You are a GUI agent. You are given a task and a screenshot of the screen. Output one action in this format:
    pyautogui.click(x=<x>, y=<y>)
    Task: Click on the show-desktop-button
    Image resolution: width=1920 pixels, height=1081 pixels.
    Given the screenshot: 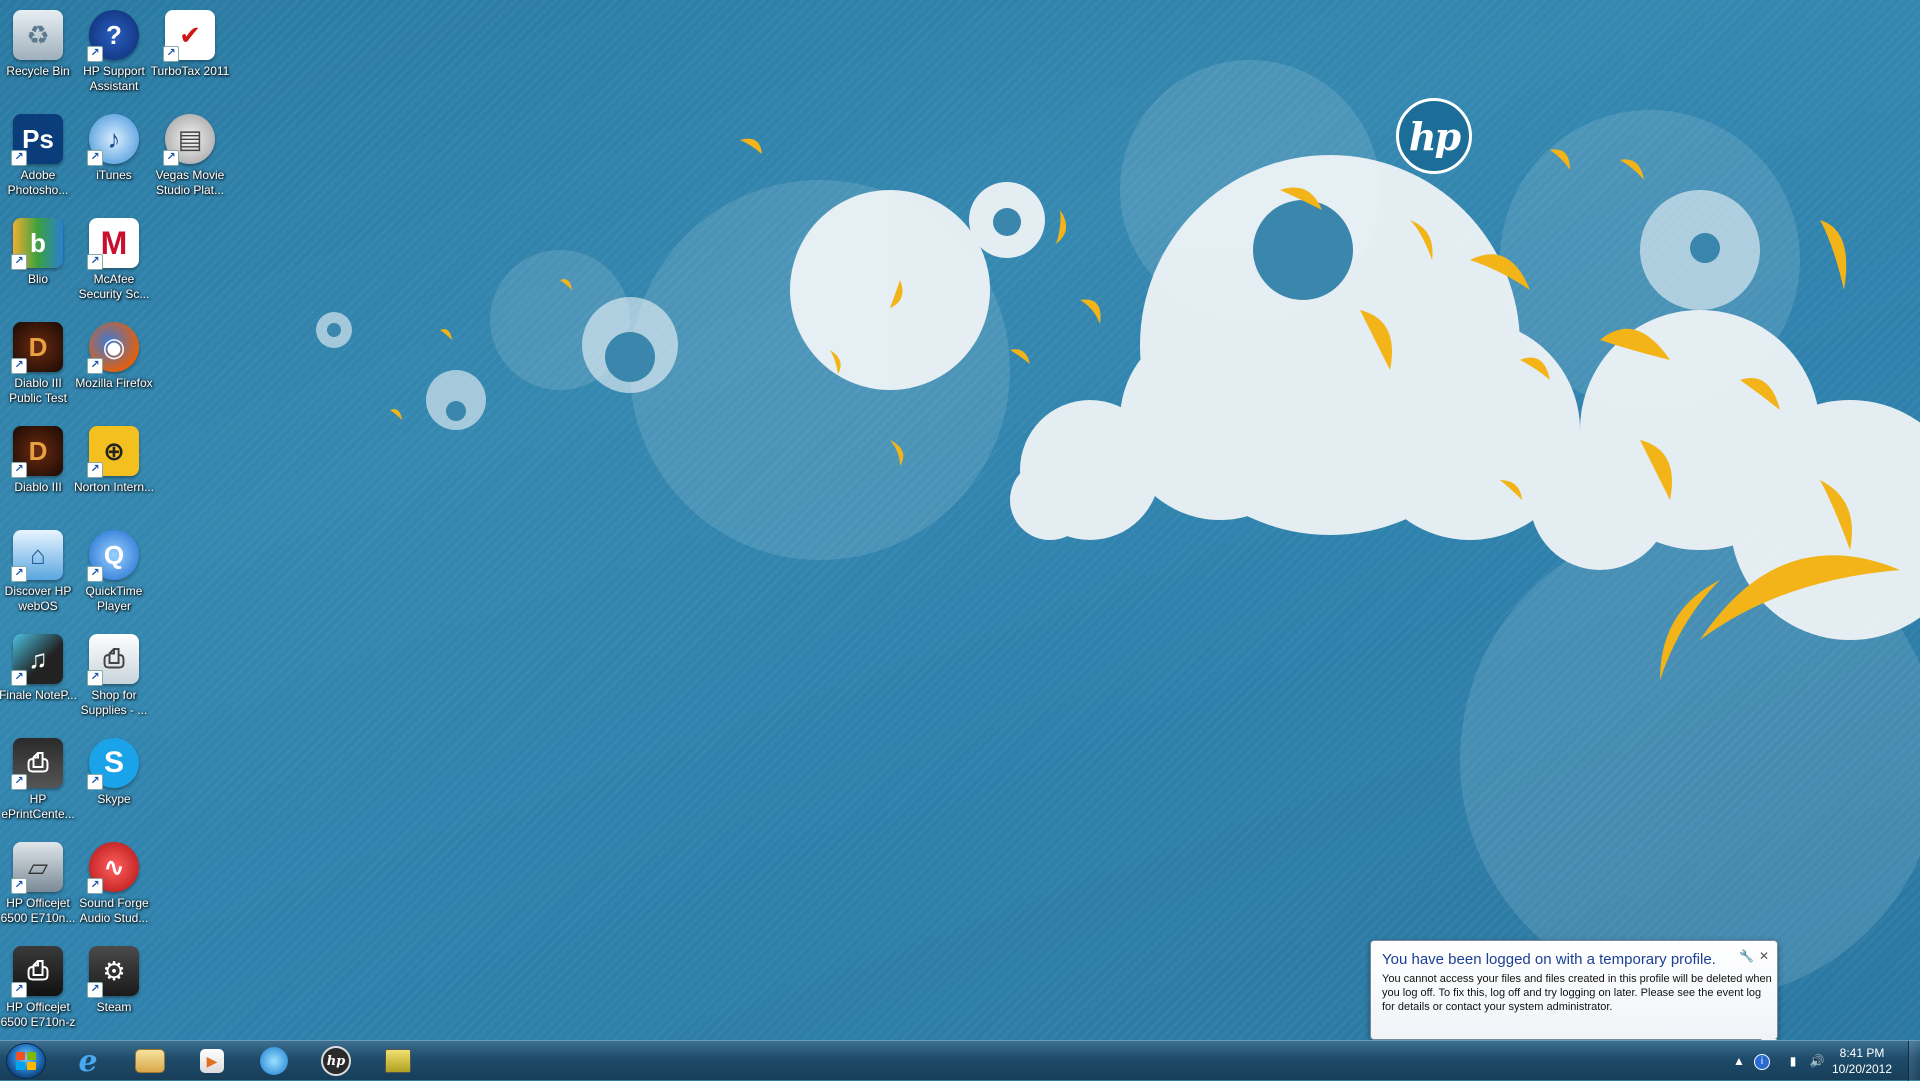 What is the action you would take?
    pyautogui.click(x=1914, y=1061)
    